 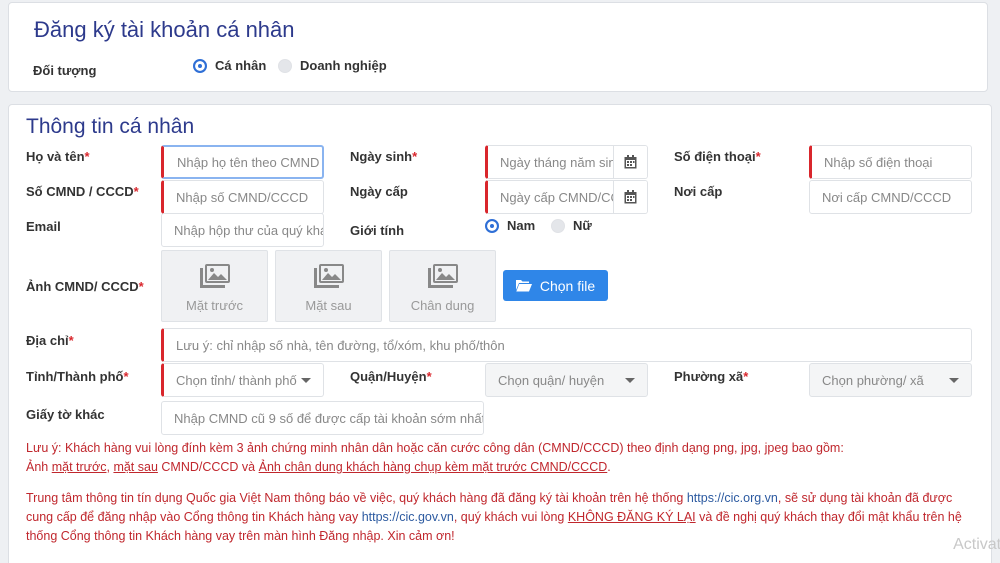 What do you see at coordinates (890, 197) in the screenshot?
I see `issue-place-input: Nơi cấp CMND/CCCD` at bounding box center [890, 197].